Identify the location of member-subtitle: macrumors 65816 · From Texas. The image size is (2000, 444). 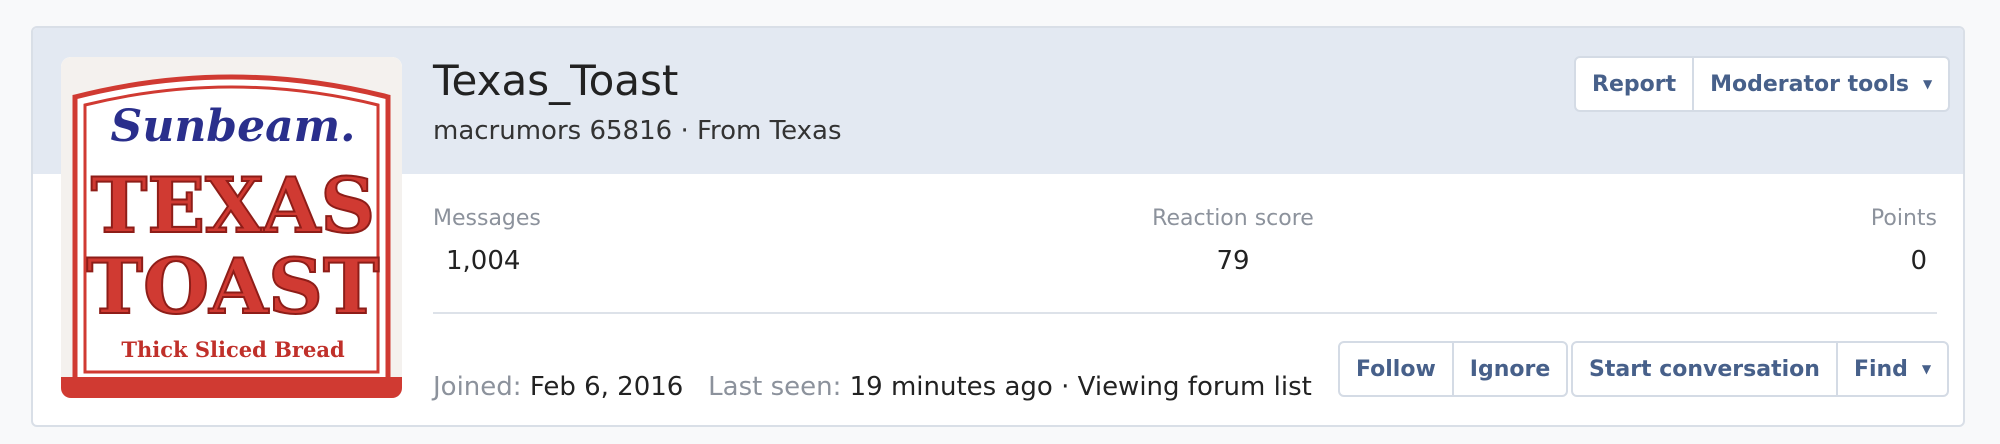
(637, 131).